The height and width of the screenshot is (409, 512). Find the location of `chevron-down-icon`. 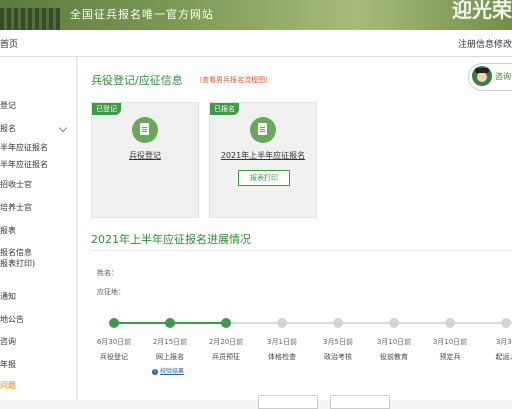

chevron-down-icon is located at coordinates (63, 128).